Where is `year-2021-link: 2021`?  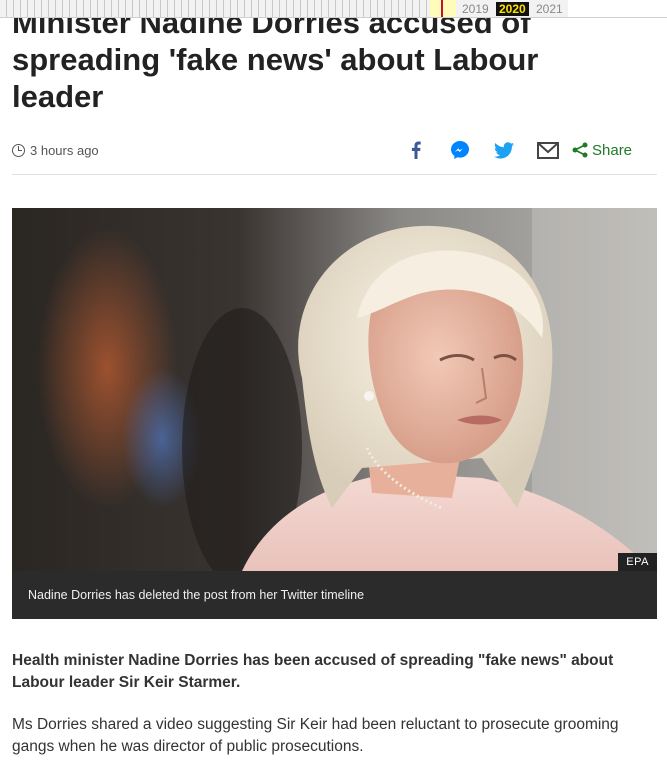
year-2021-link: 2021 is located at coordinates (549, 9).